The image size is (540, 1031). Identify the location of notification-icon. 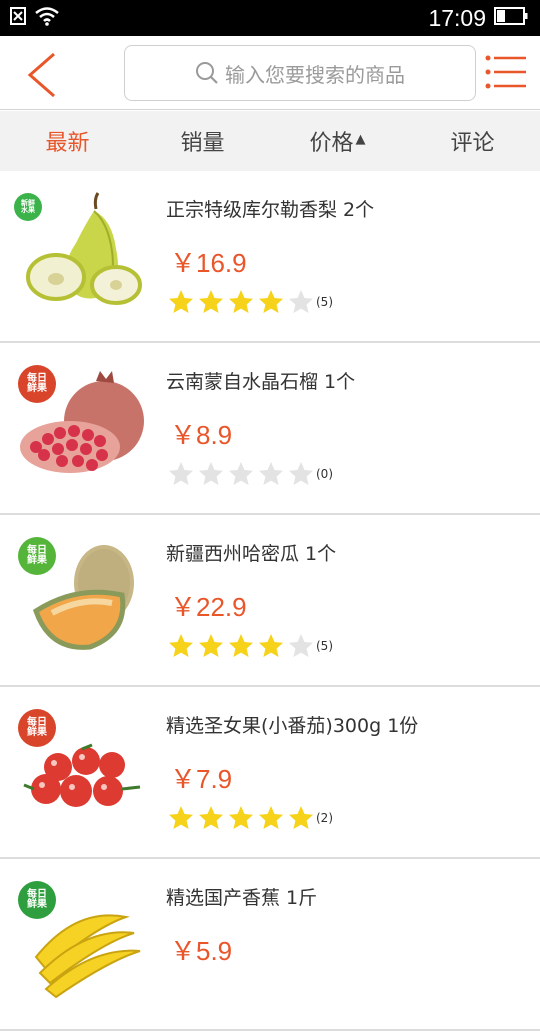
(18, 18).